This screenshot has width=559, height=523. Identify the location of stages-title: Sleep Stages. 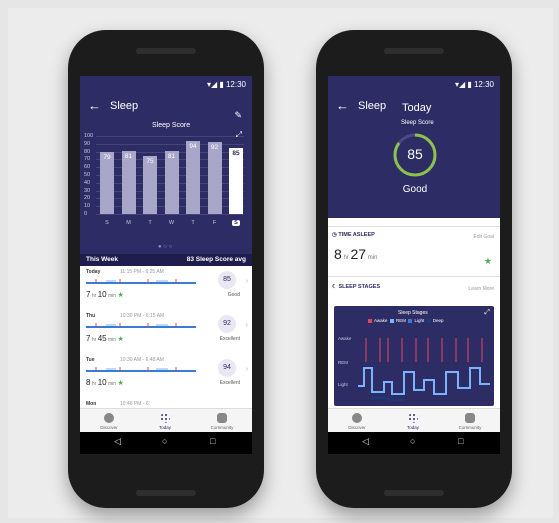
(413, 313).